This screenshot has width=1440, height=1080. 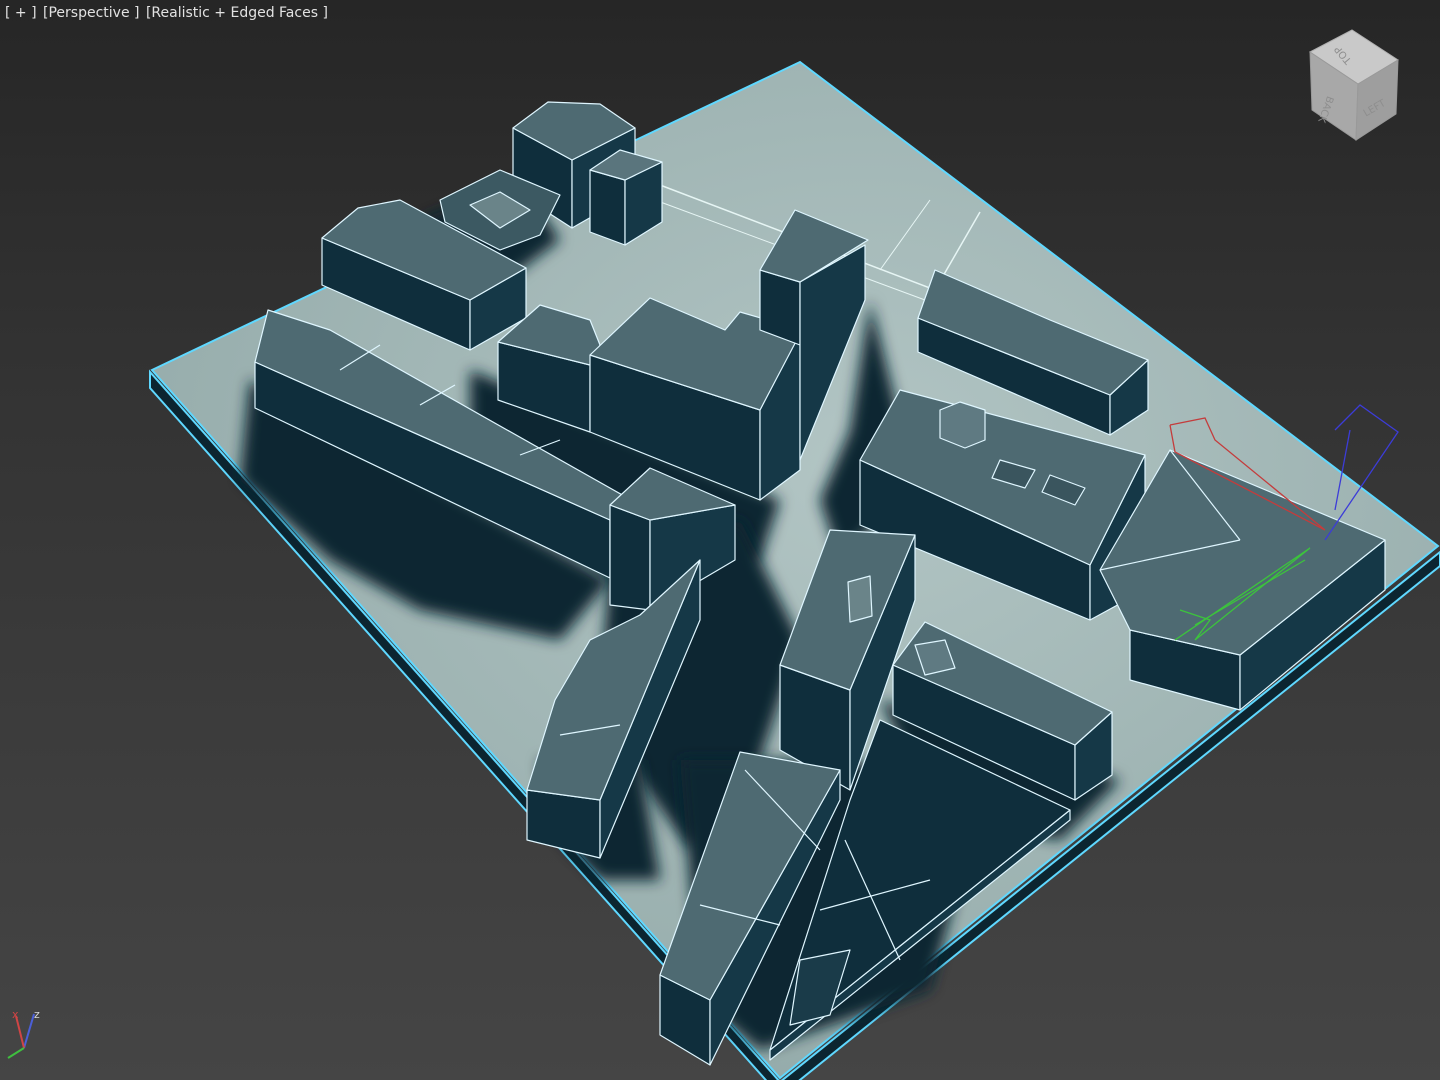 I want to click on viewcube: TOP BACK LEFT, so click(x=1357, y=87).